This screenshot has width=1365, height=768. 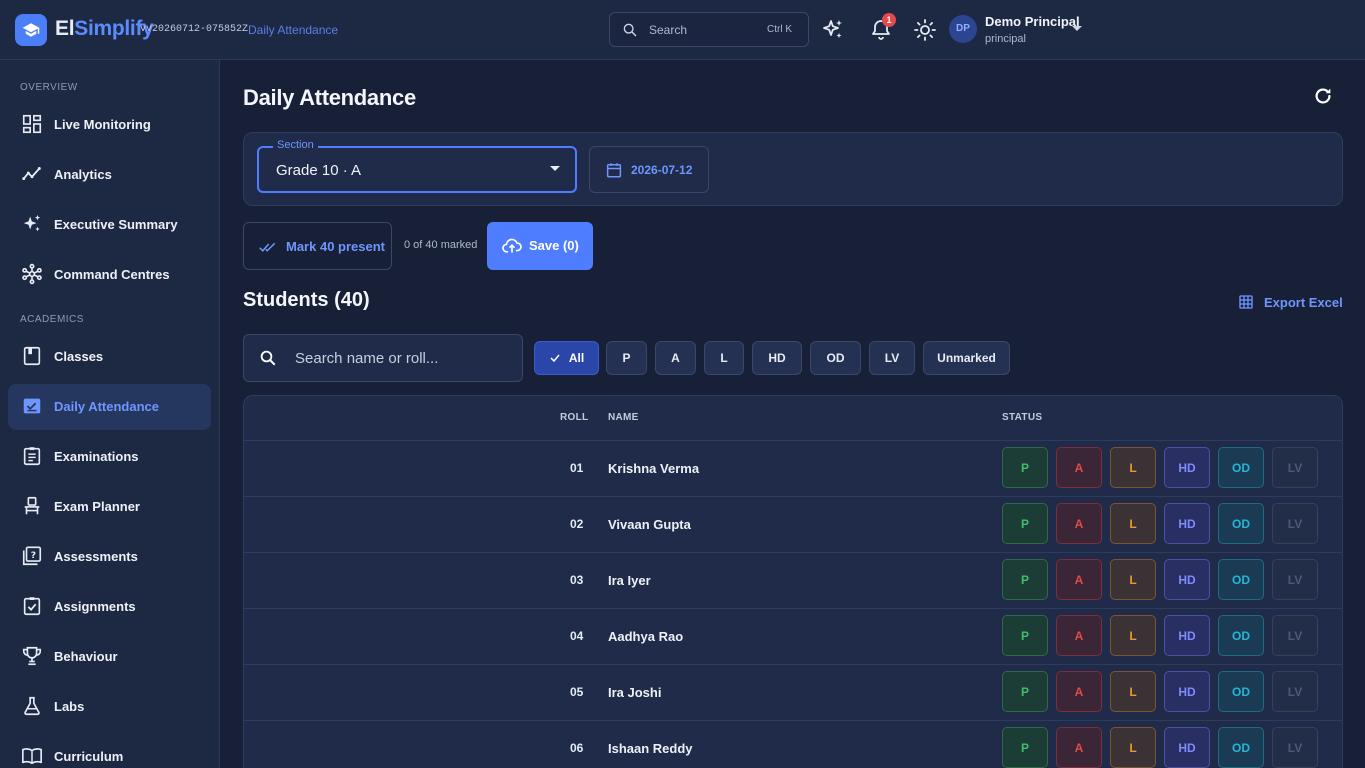 I want to click on filter-chip-l: L, so click(x=724, y=358).